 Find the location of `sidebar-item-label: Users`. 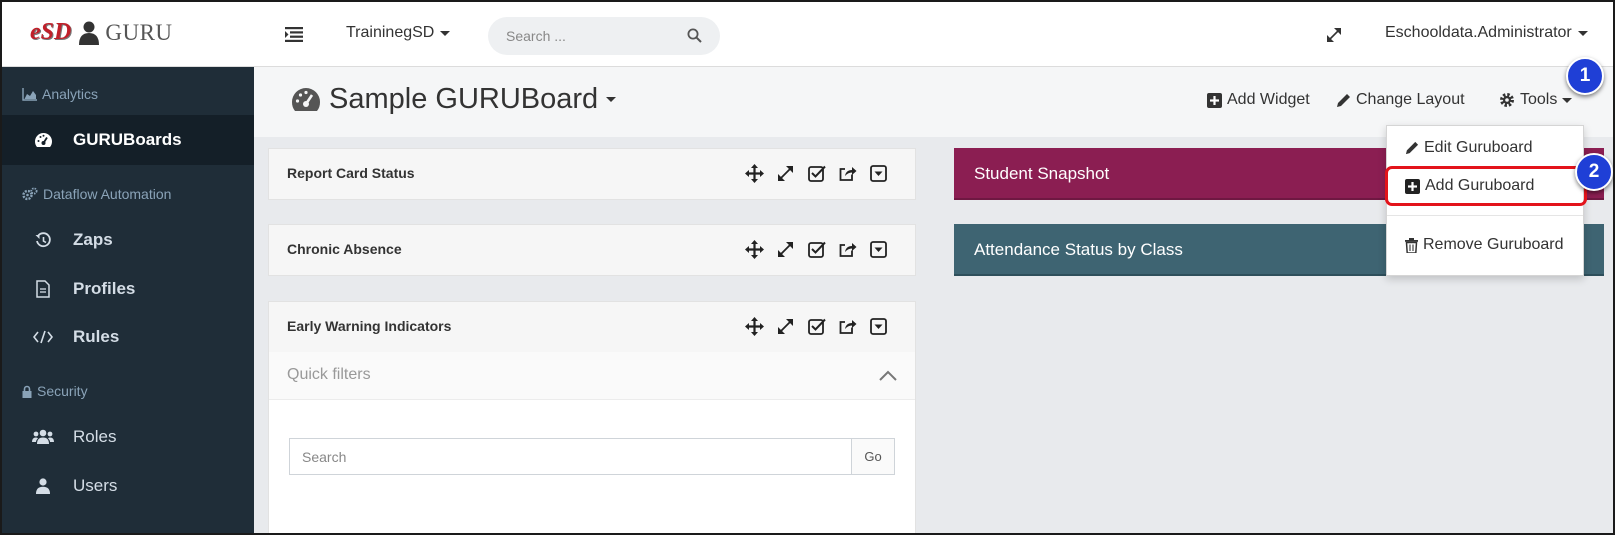

sidebar-item-label: Users is located at coordinates (95, 485).